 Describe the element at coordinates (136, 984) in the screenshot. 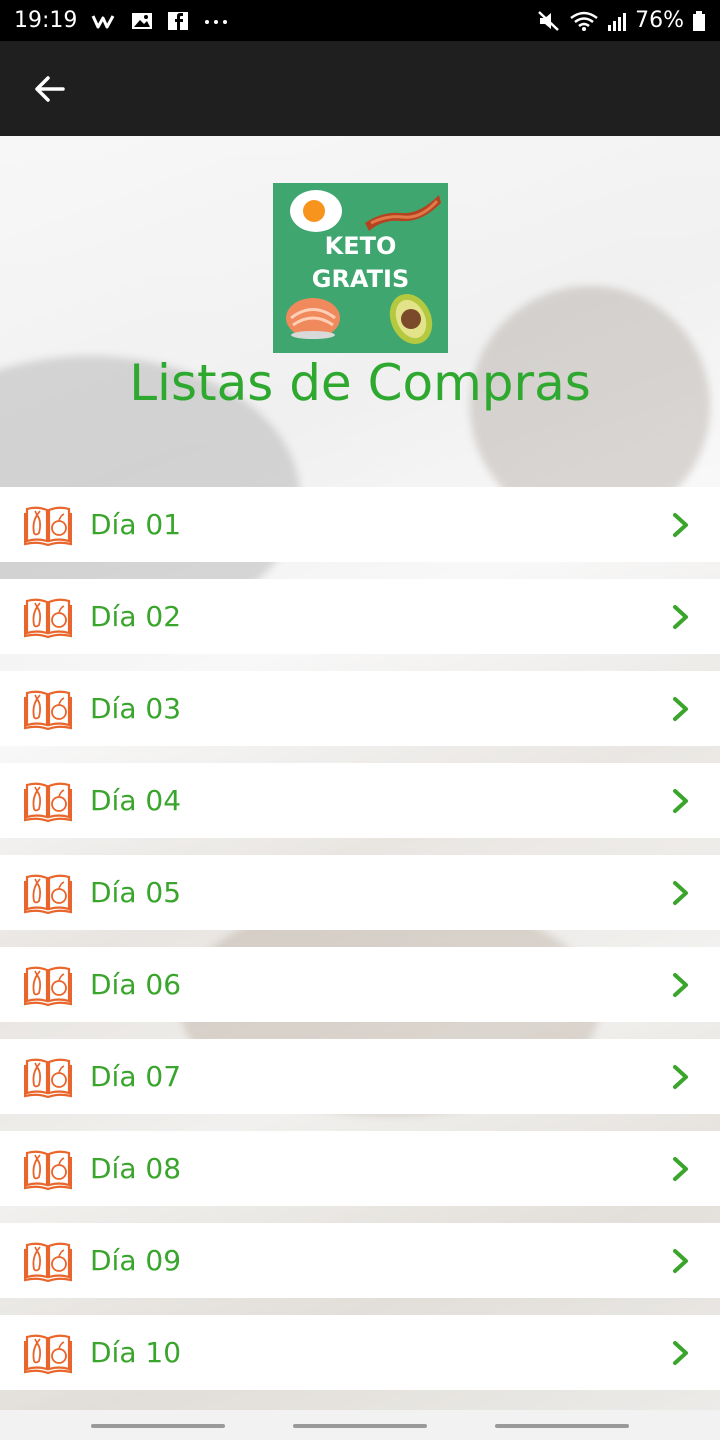

I see `list-item-label: Día 06` at that location.